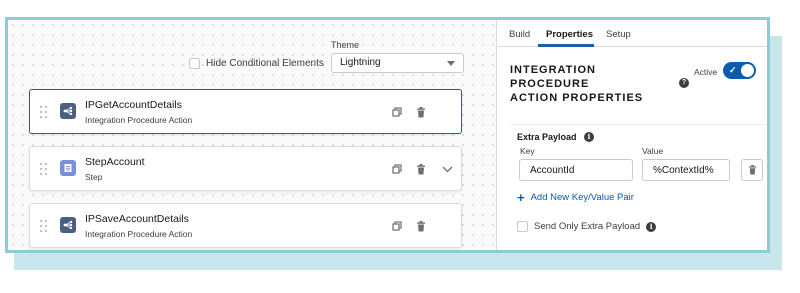 The height and width of the screenshot is (293, 800). I want to click on check-icon: ✓, so click(733, 70).